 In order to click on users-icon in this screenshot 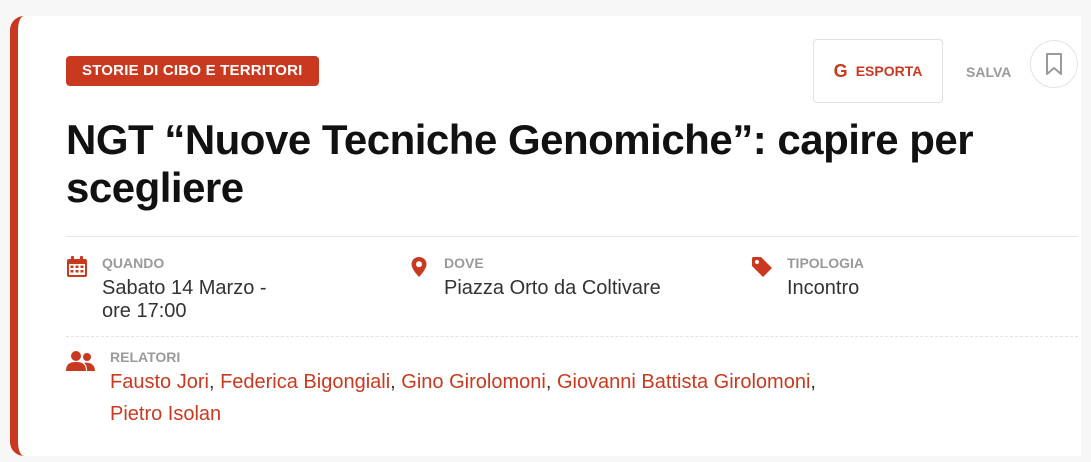, I will do `click(80, 361)`.